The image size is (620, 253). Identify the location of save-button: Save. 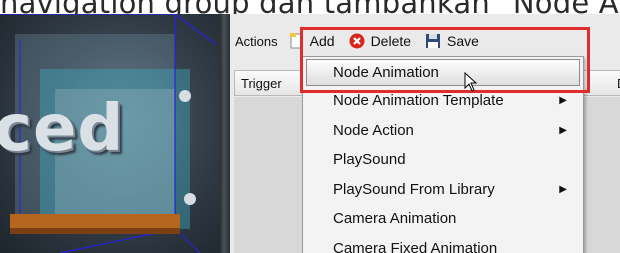
(452, 41).